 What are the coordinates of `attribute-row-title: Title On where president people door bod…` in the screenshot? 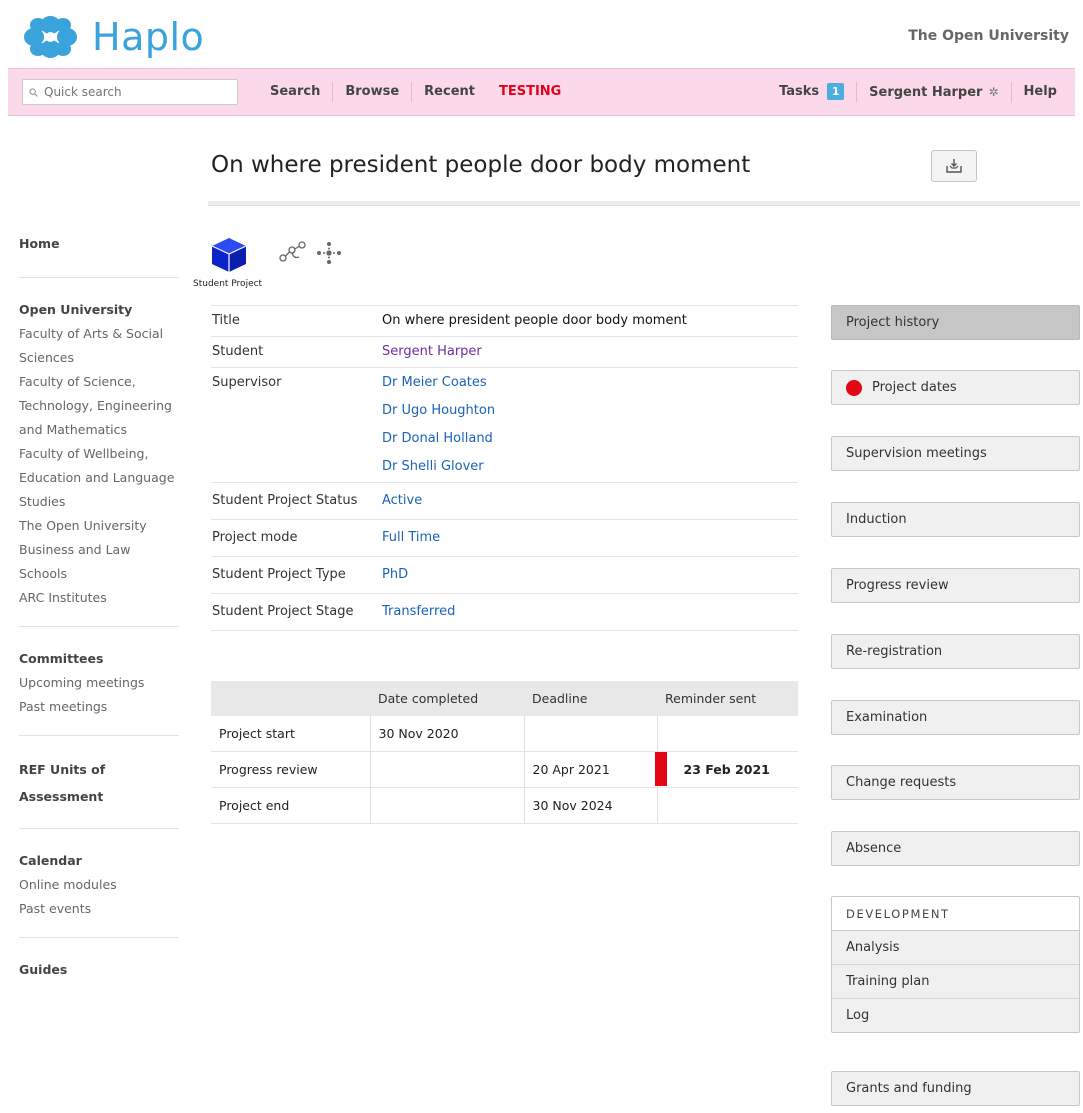 It's located at (504, 321).